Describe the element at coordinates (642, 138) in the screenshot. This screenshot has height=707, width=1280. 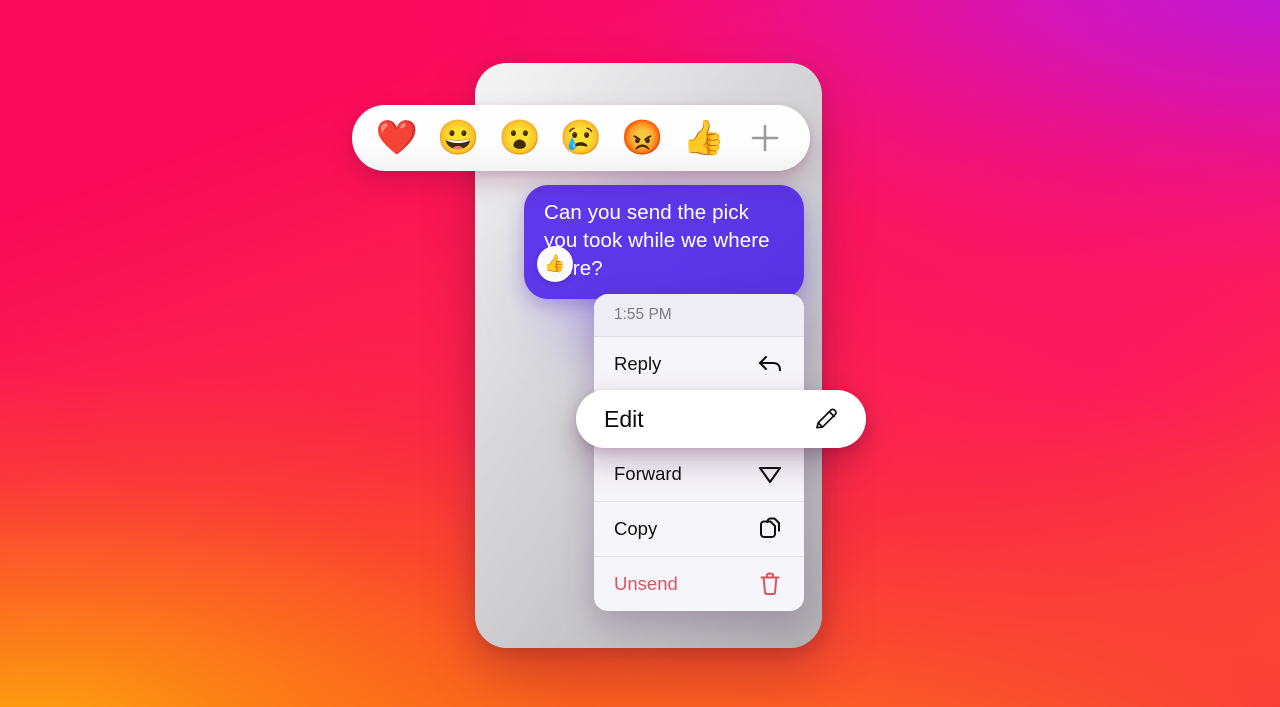
I see `reaction-angry-face-icon: 😡` at that location.